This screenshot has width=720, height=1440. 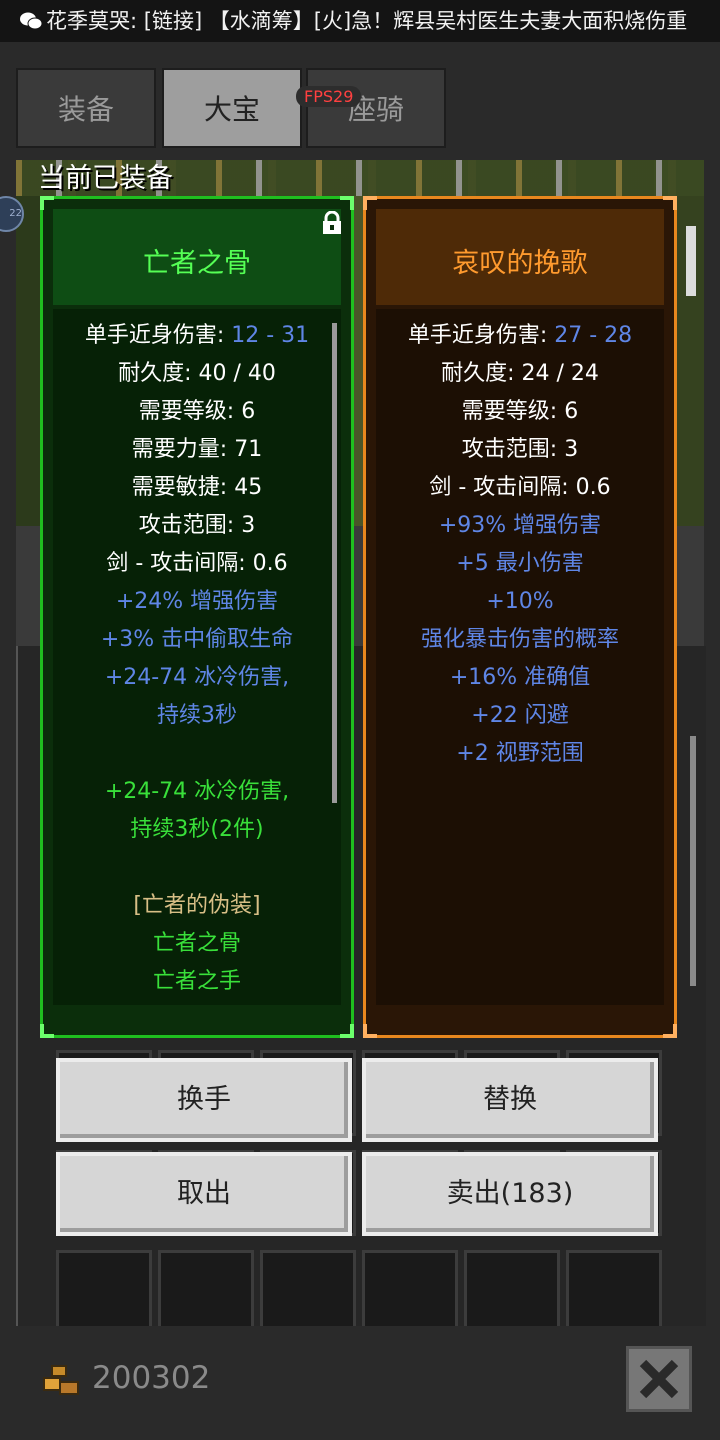 What do you see at coordinates (232, 108) in the screenshot?
I see `tab-dabao: 大宝` at bounding box center [232, 108].